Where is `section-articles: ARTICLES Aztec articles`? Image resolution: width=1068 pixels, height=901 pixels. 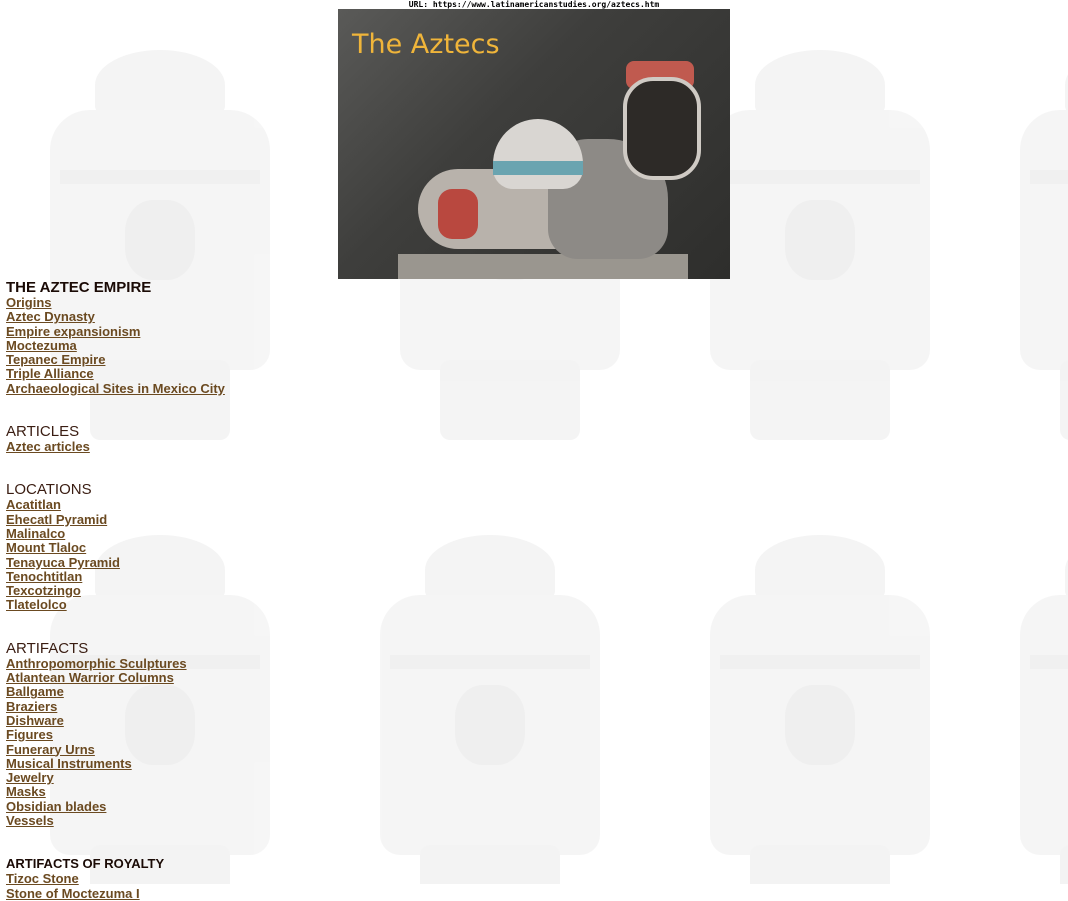 section-articles: ARTICLES Aztec articles is located at coordinates (115, 438).